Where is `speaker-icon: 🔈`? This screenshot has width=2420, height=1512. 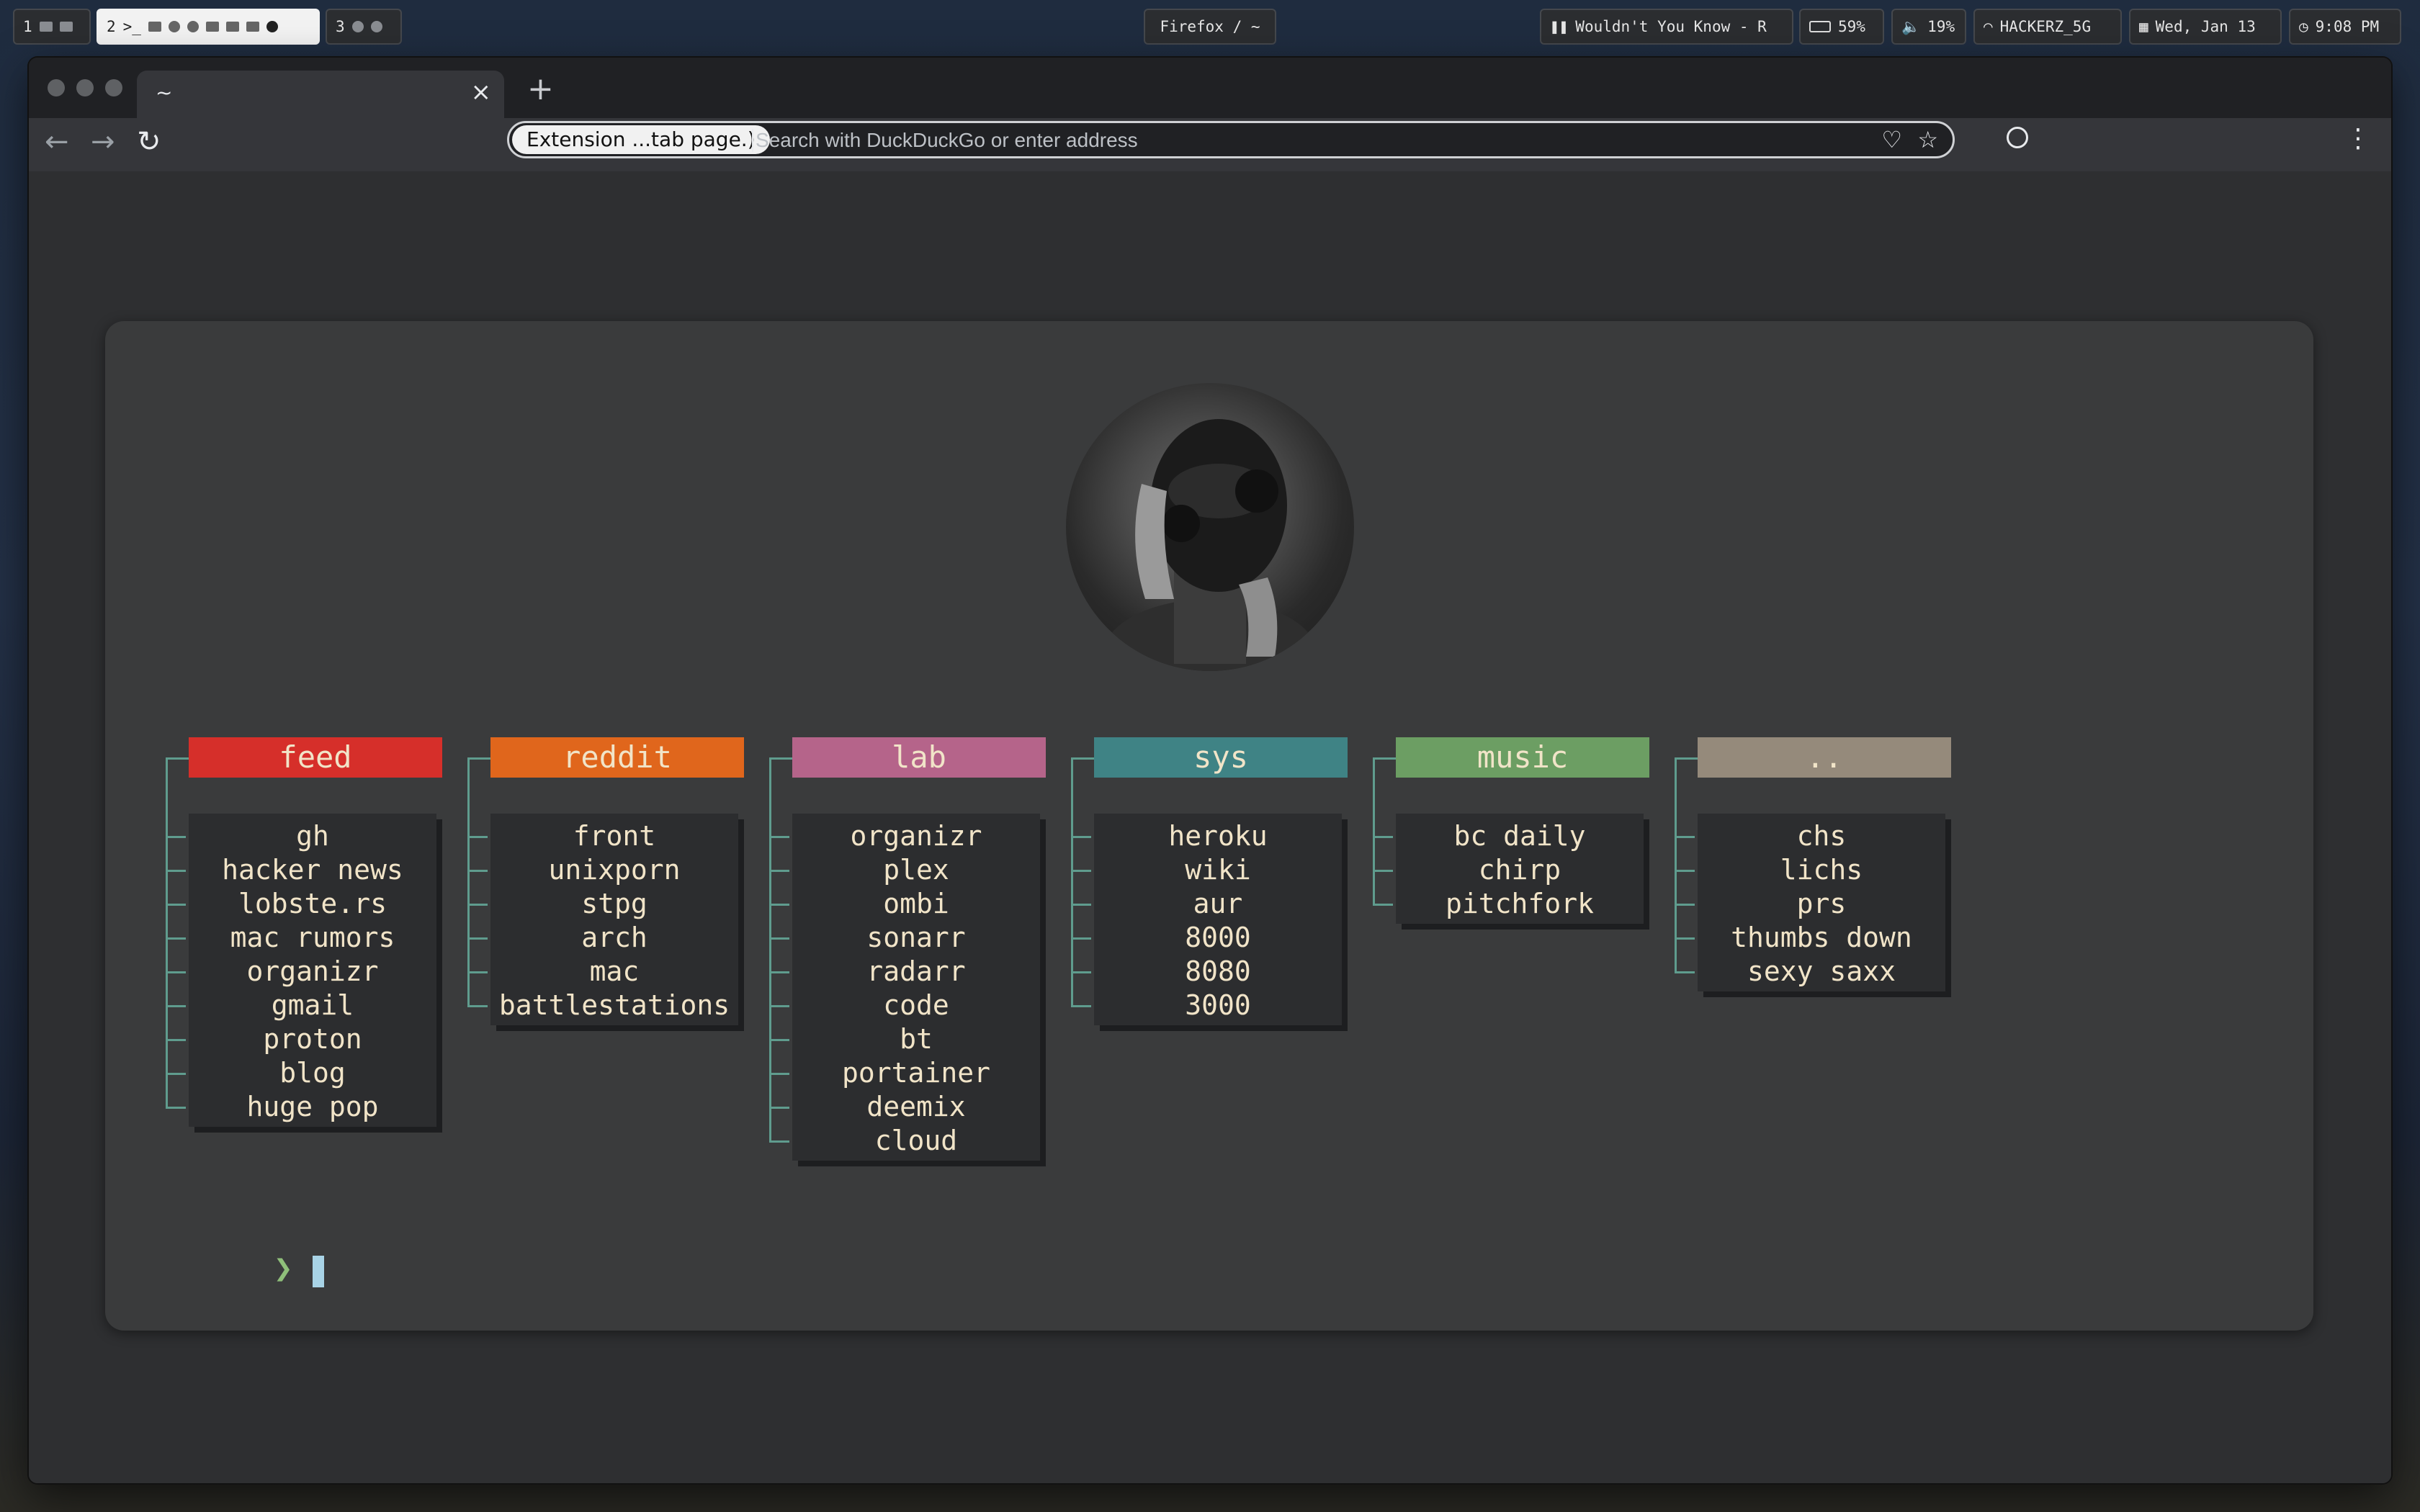
speaker-icon: 🔈 is located at coordinates (1911, 26).